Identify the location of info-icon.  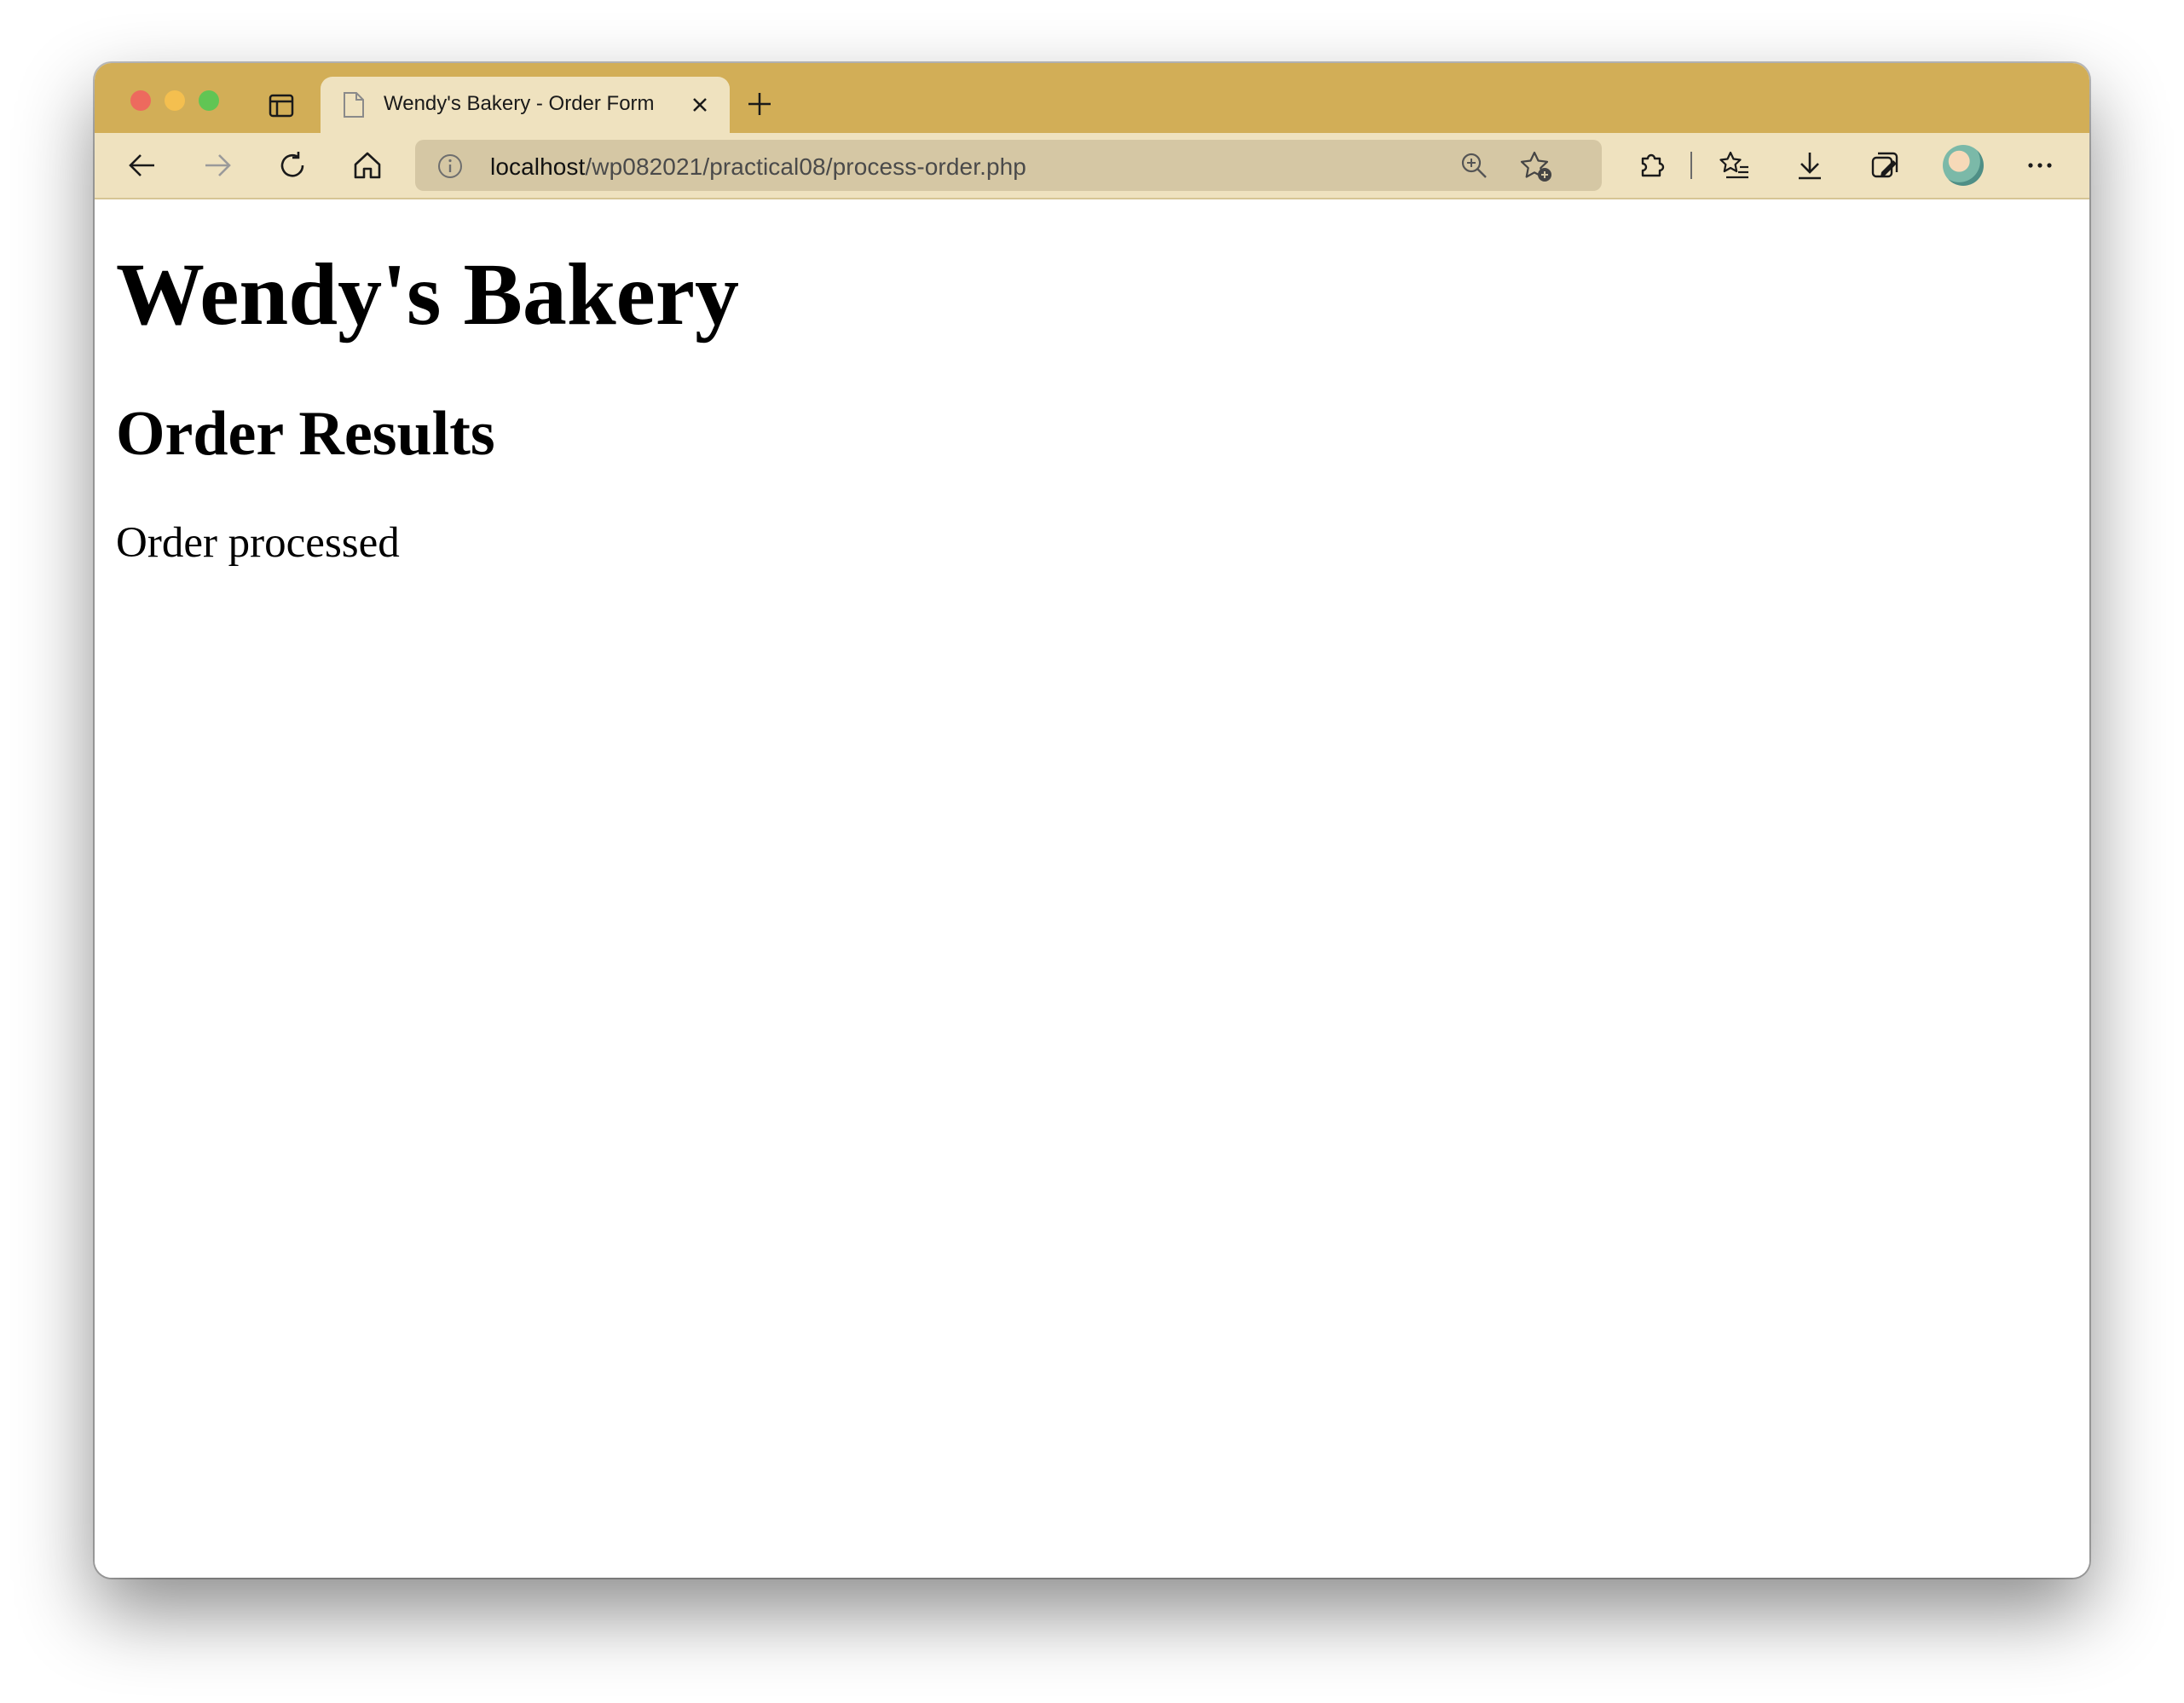
(450, 166).